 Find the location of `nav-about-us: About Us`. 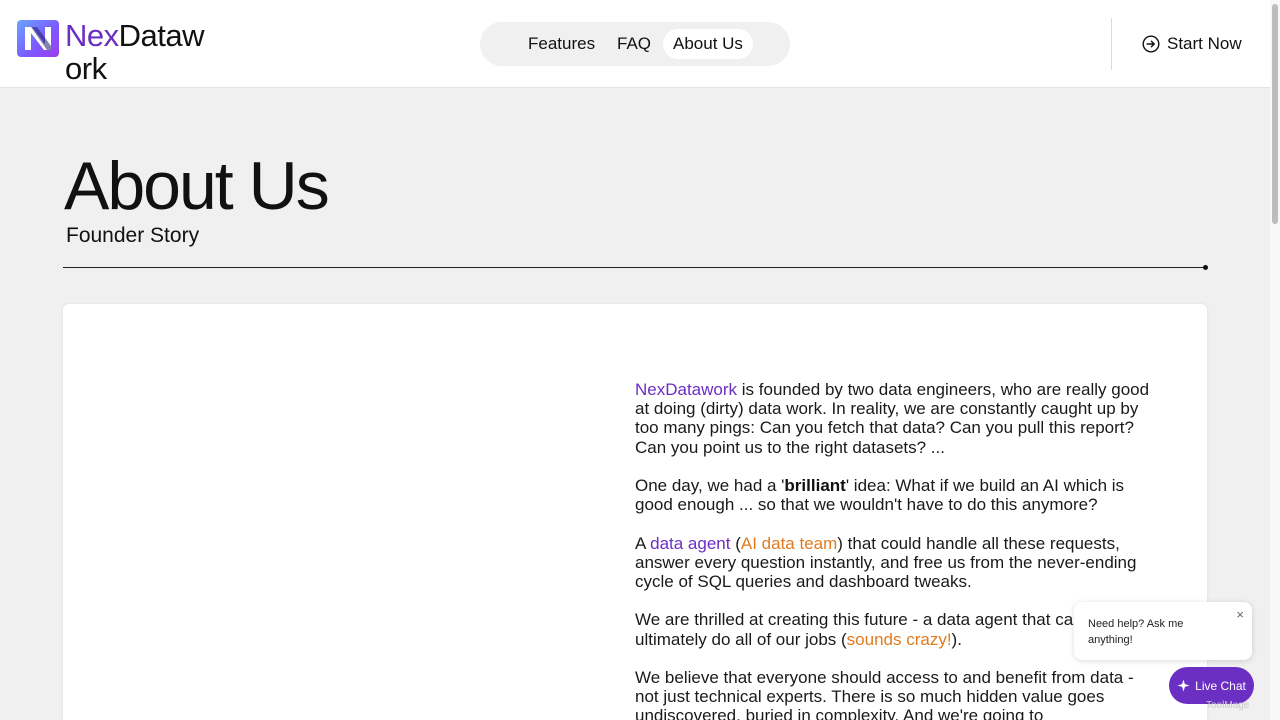

nav-about-us: About Us is located at coordinates (708, 44).